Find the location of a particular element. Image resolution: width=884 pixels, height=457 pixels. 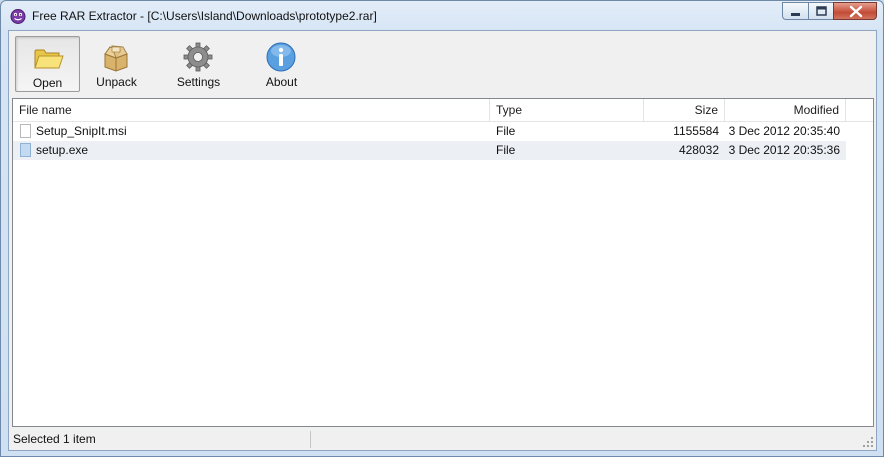

info-icon is located at coordinates (281, 57).